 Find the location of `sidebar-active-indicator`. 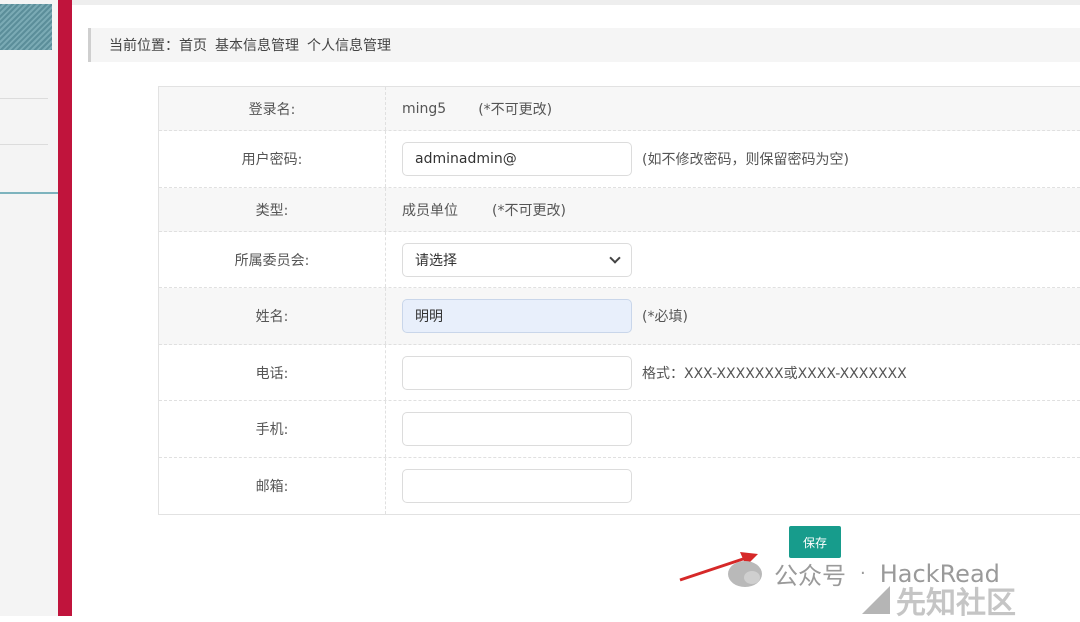

sidebar-active-indicator is located at coordinates (29, 193).